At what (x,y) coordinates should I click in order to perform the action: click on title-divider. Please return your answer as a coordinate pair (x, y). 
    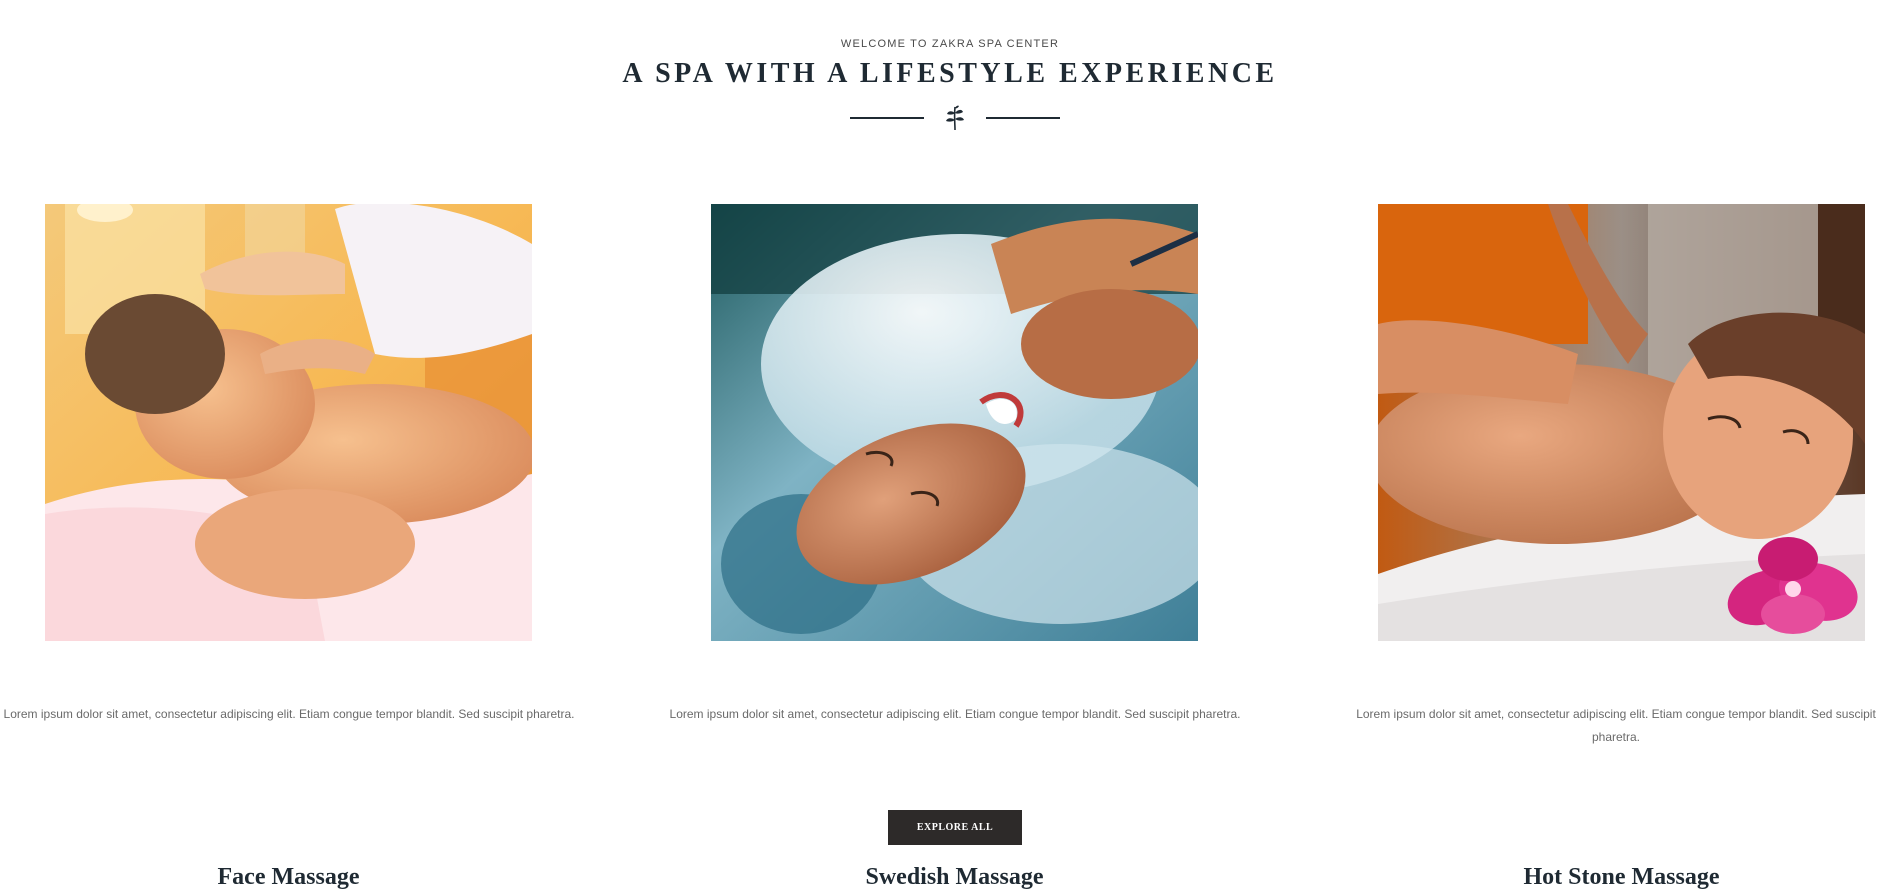
    Looking at the image, I should click on (955, 118).